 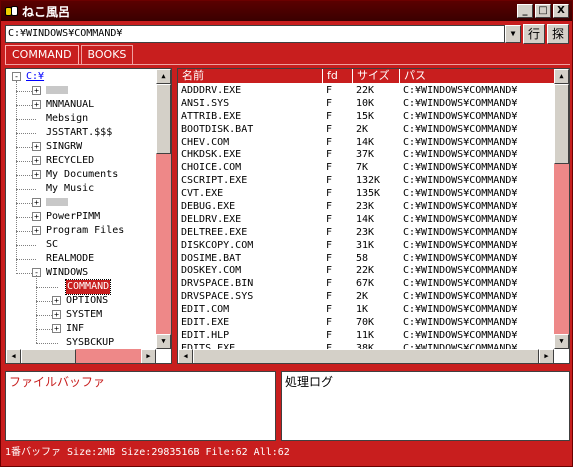 I want to click on table-row: EDIT.EXE F 70K C:¥WINDOWS¥COMMAND¥, so click(x=366, y=323).